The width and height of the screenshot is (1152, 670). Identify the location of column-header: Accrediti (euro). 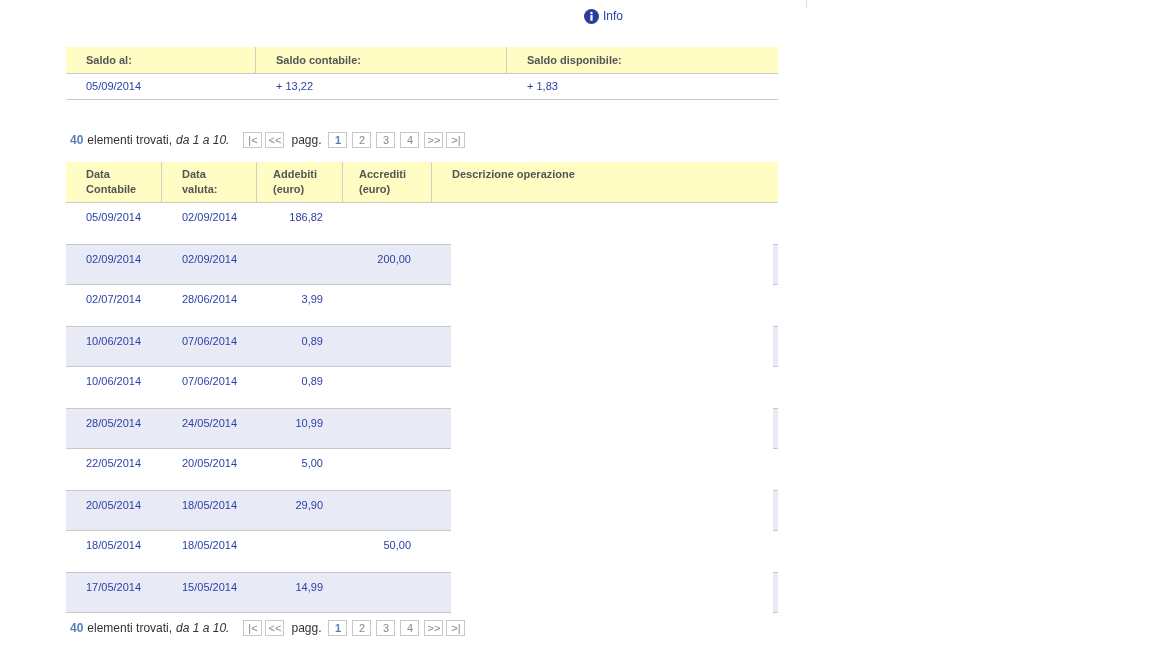
(383, 182).